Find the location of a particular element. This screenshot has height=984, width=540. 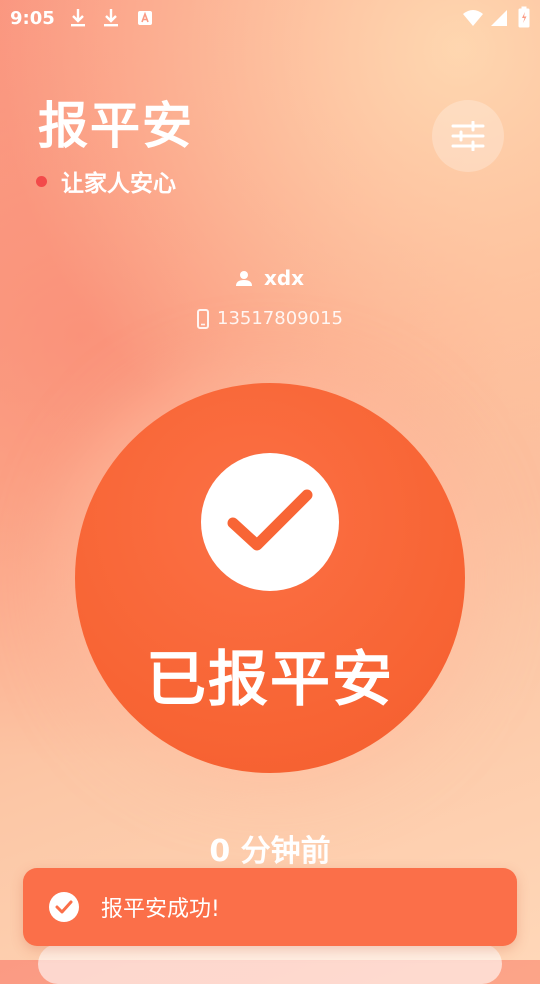

status-bar: 9:05 is located at coordinates (270, 18).